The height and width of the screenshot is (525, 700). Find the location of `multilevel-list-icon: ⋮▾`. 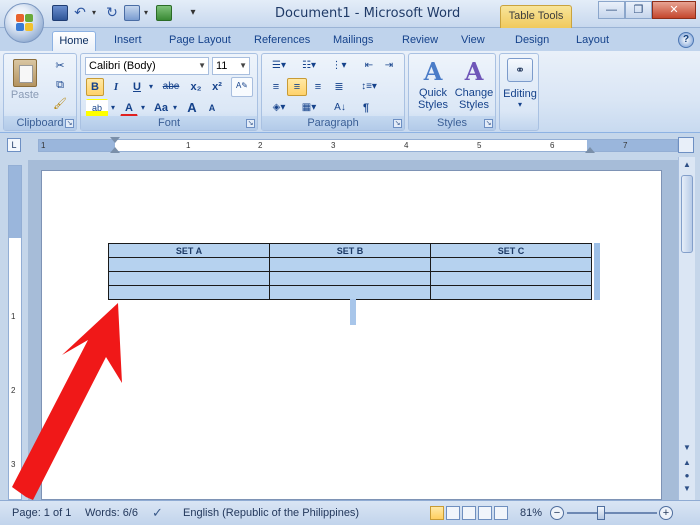

multilevel-list-icon: ⋮▾ is located at coordinates (339, 66).